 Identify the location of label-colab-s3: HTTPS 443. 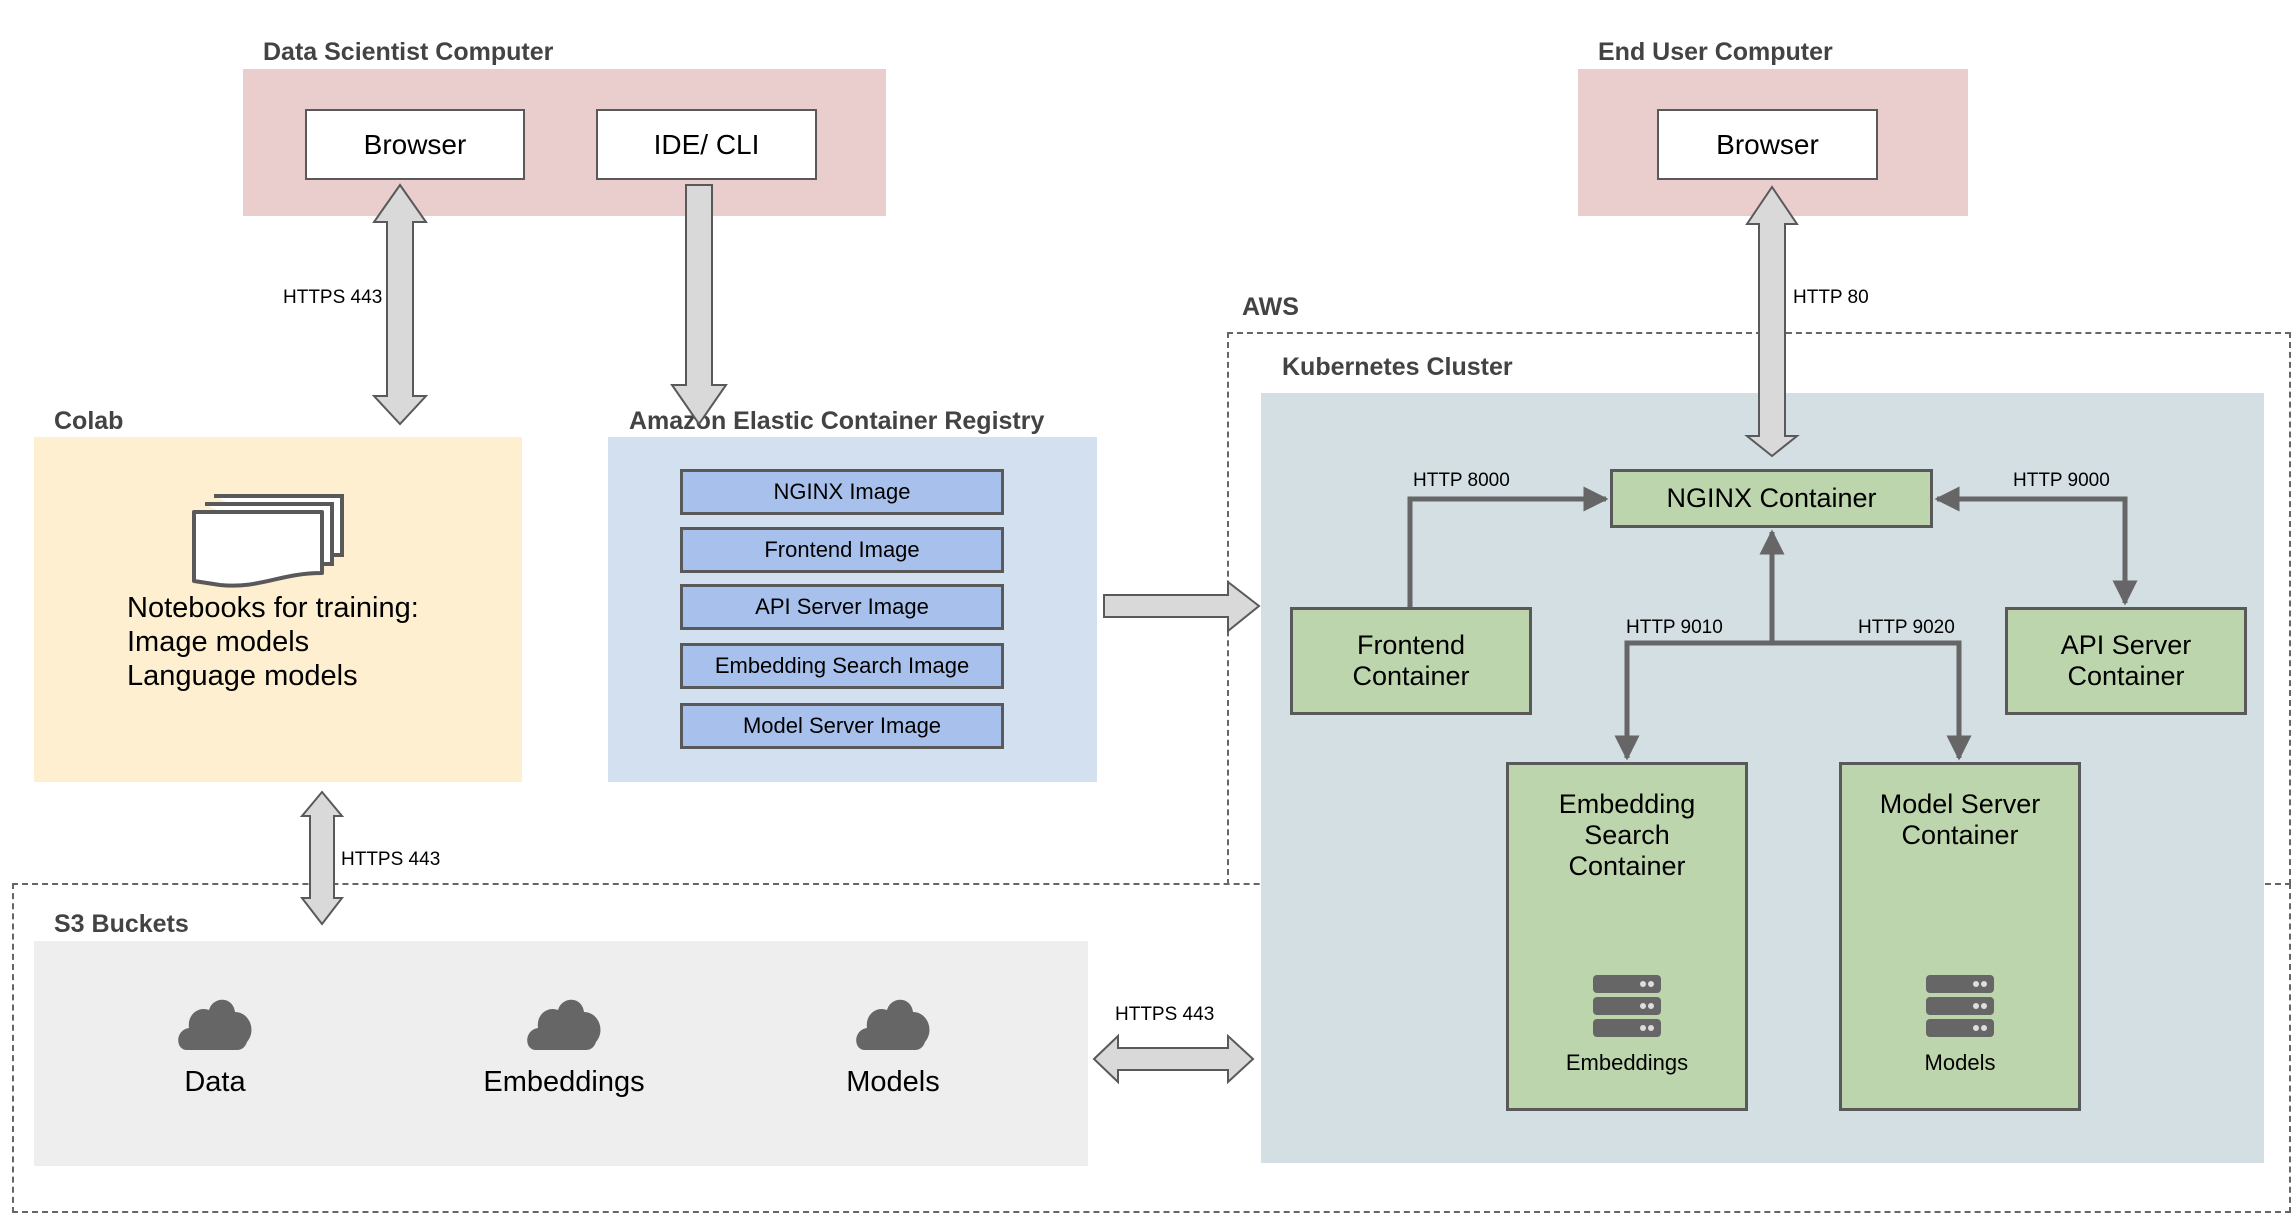
(391, 859).